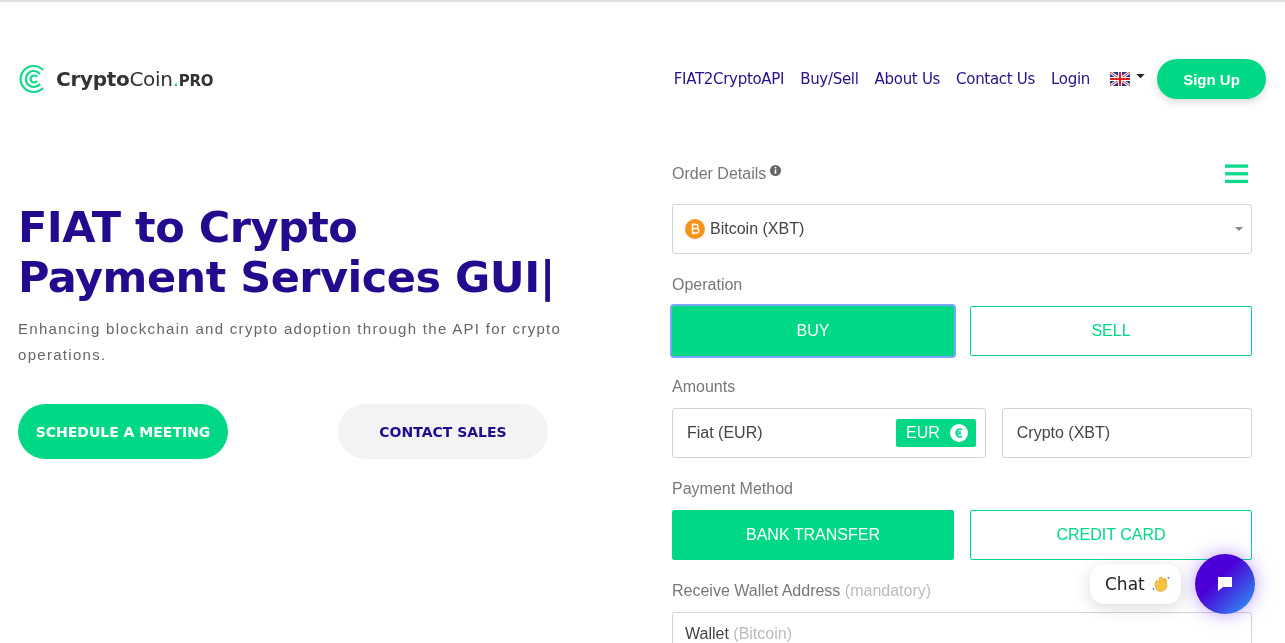 This screenshot has width=1285, height=643. What do you see at coordinates (733, 489) in the screenshot?
I see `payment-method-label: Payment Method` at bounding box center [733, 489].